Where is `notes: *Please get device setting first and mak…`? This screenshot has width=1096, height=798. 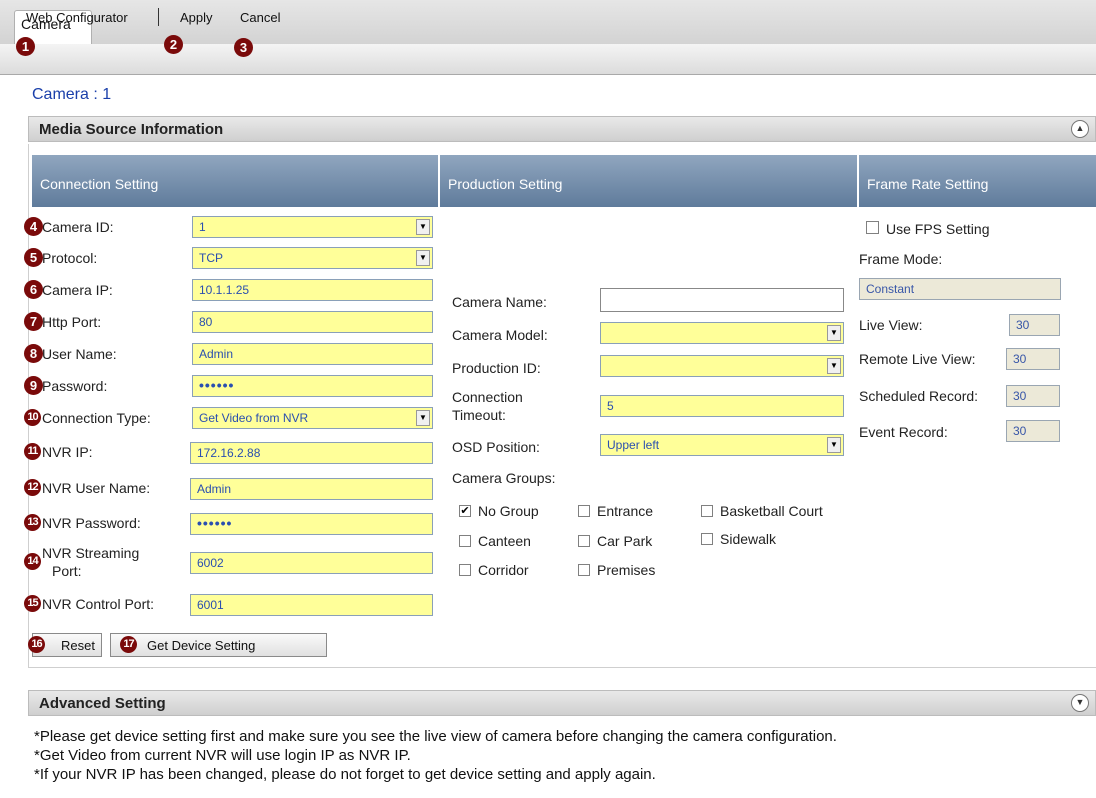 notes: *Please get device setting first and mak… is located at coordinates (435, 755).